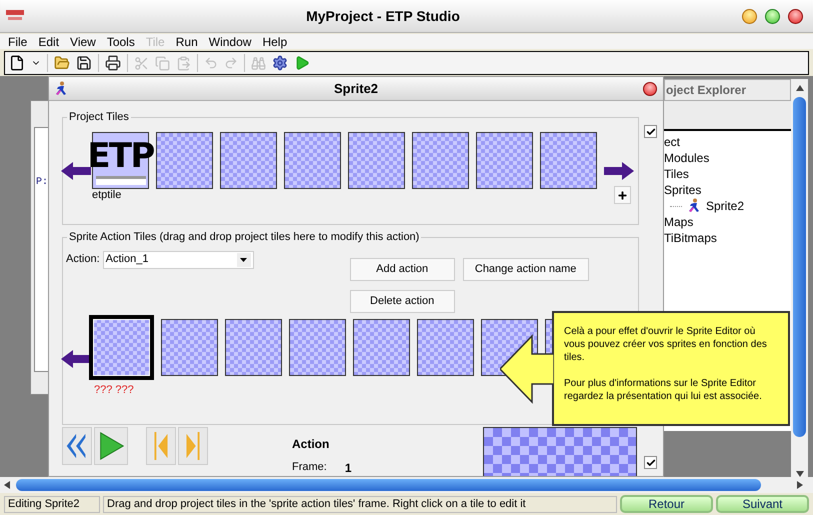  What do you see at coordinates (672, 142) in the screenshot?
I see `tree-item: ect` at bounding box center [672, 142].